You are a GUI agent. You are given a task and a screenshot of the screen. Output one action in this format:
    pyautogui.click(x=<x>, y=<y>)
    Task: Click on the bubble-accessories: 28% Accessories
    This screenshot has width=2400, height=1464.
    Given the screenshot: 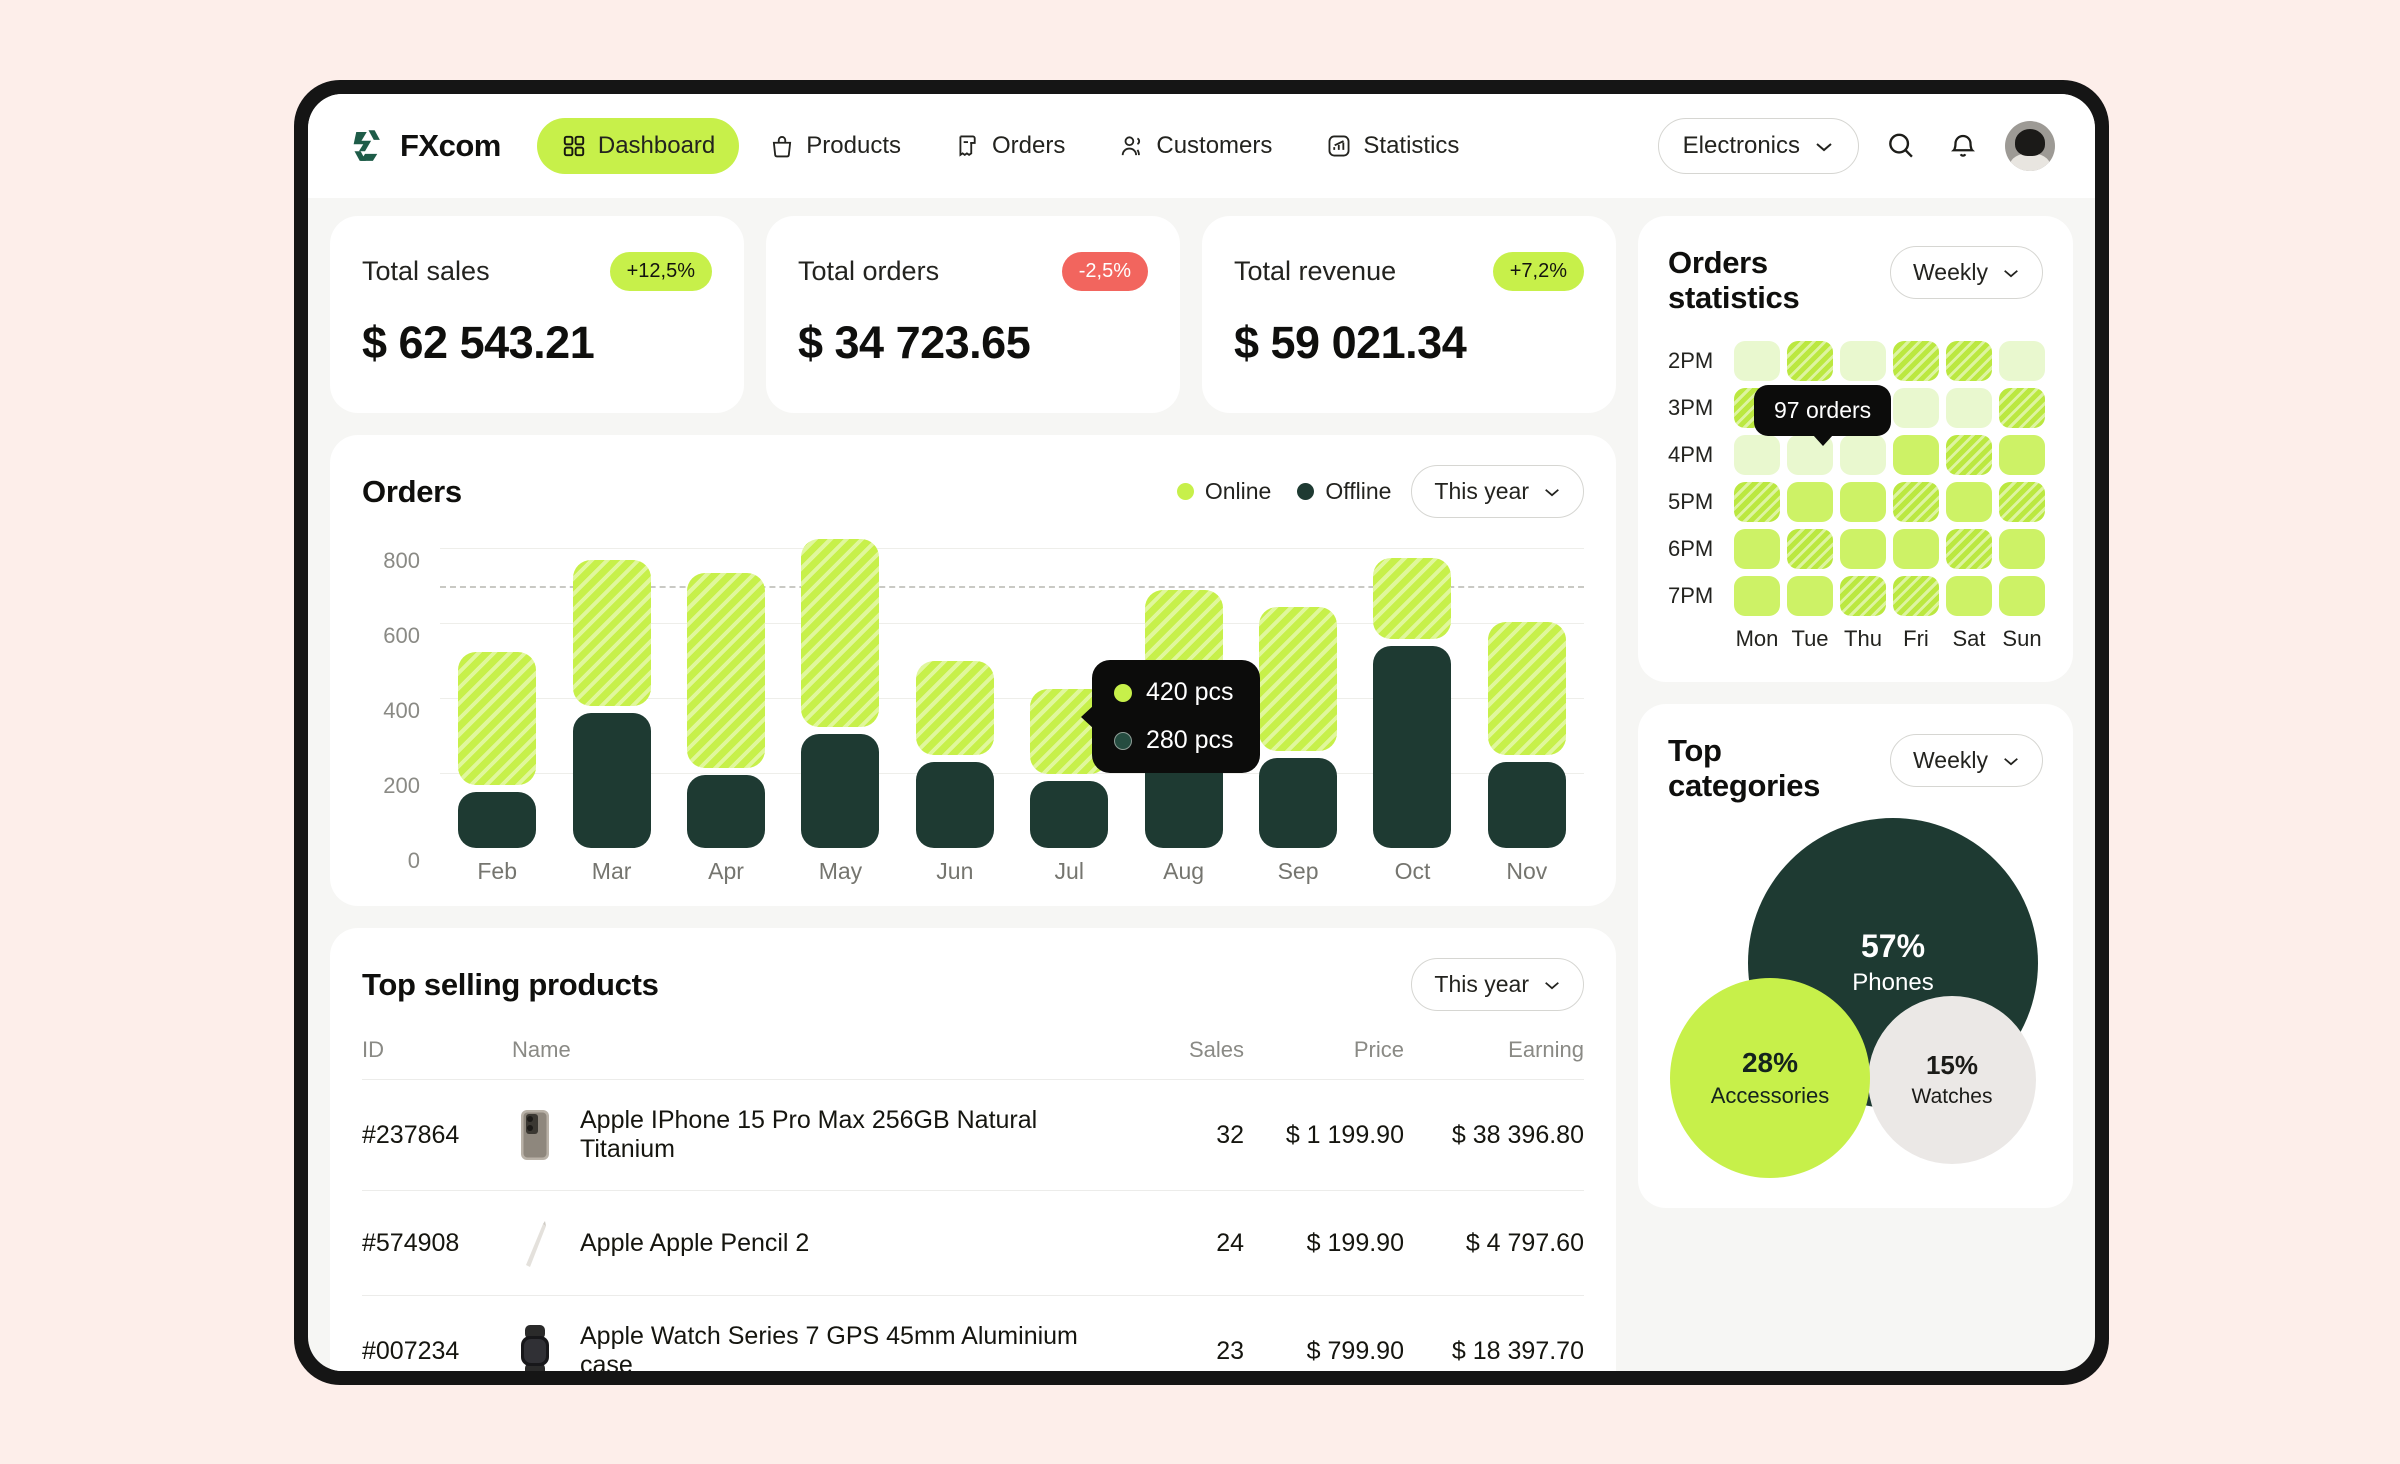 What is the action you would take?
    pyautogui.click(x=1770, y=1077)
    